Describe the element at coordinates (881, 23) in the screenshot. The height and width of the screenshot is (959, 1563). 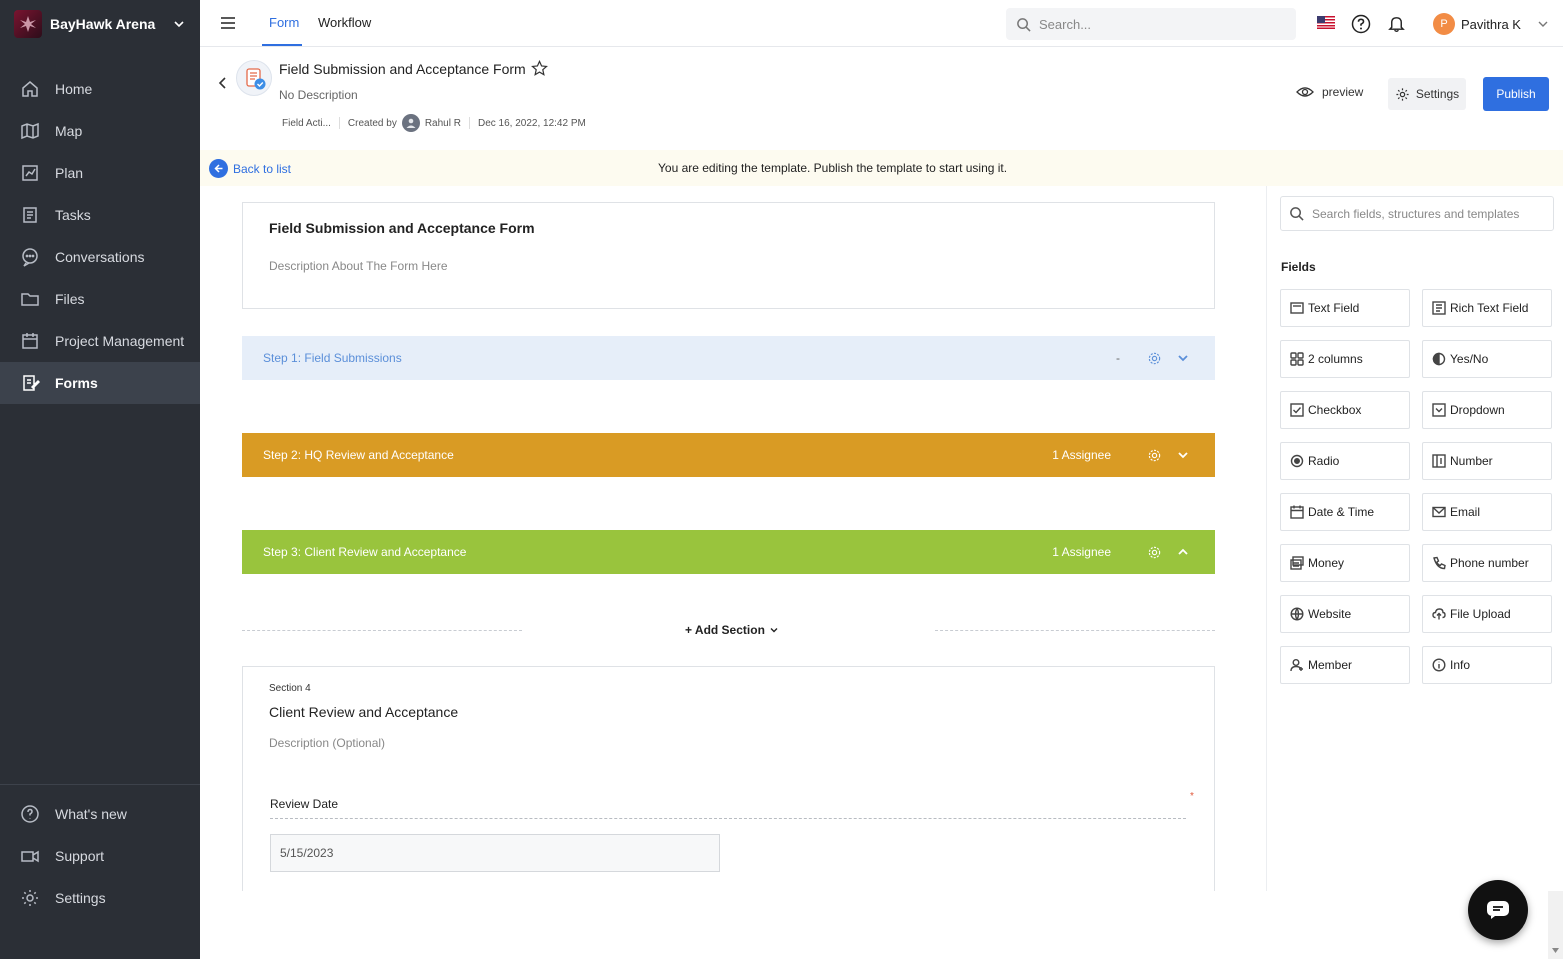
I see `top-bar: Form Workflow P Pavithra K` at that location.